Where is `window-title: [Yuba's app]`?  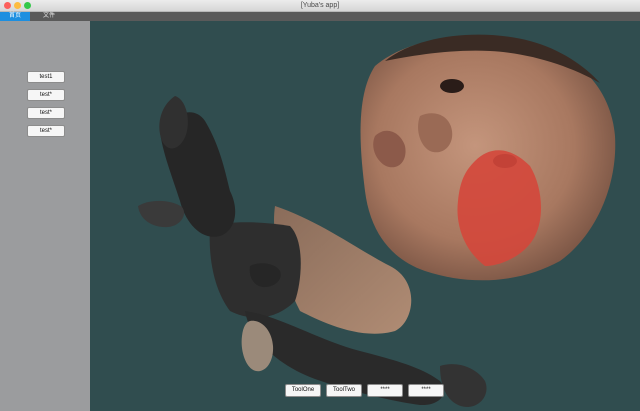 window-title: [Yuba's app] is located at coordinates (320, 5).